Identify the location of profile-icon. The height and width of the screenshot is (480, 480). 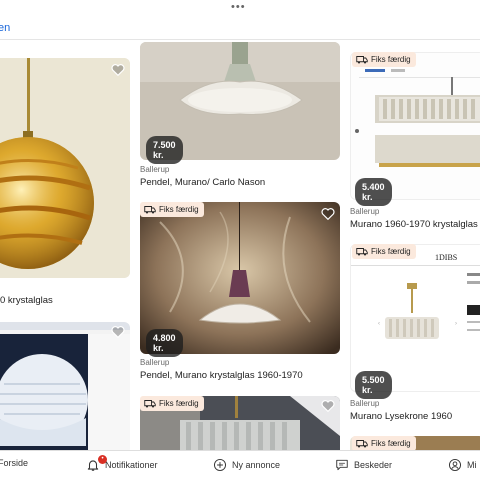
(455, 465).